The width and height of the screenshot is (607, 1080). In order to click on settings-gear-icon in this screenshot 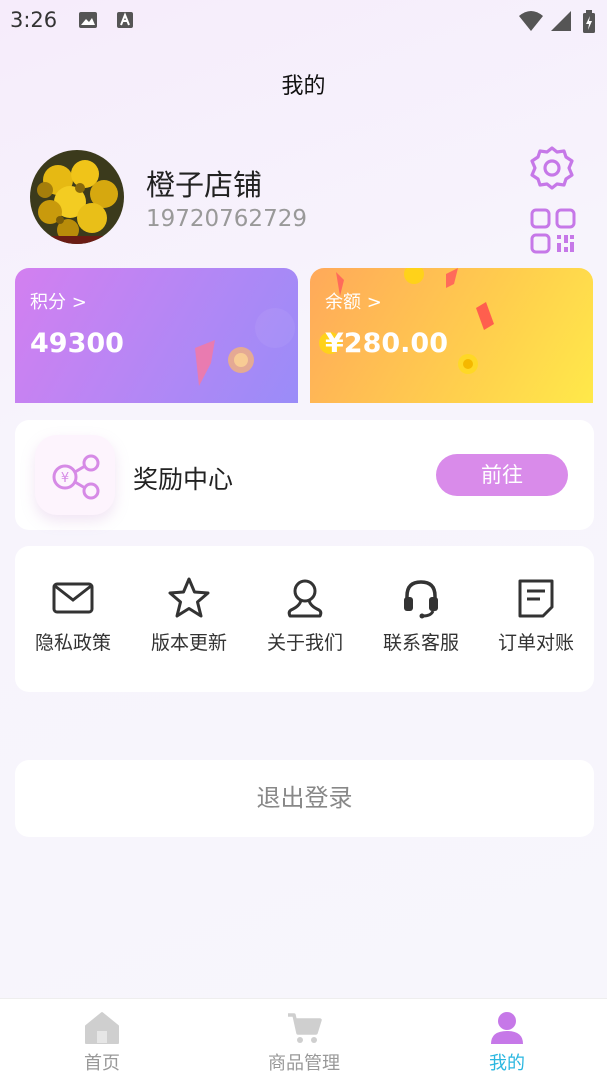, I will do `click(552, 168)`.